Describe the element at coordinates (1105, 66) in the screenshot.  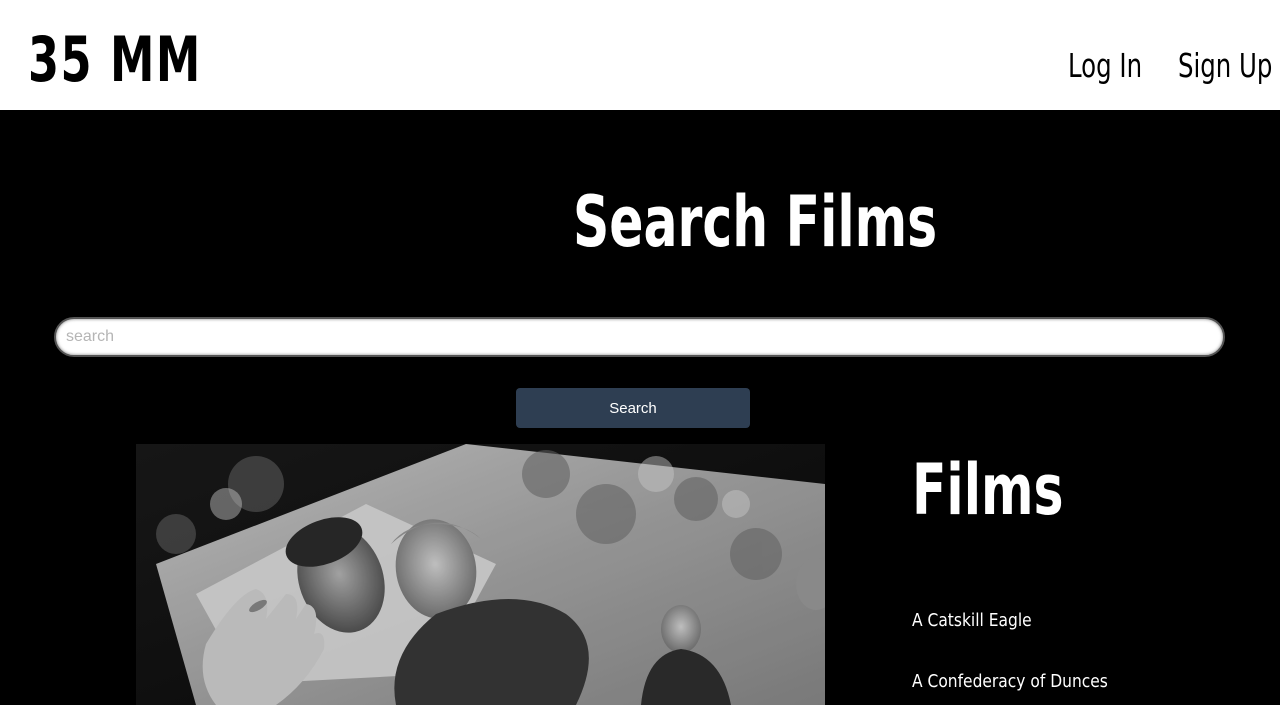
I see `login-link: Log In` at that location.